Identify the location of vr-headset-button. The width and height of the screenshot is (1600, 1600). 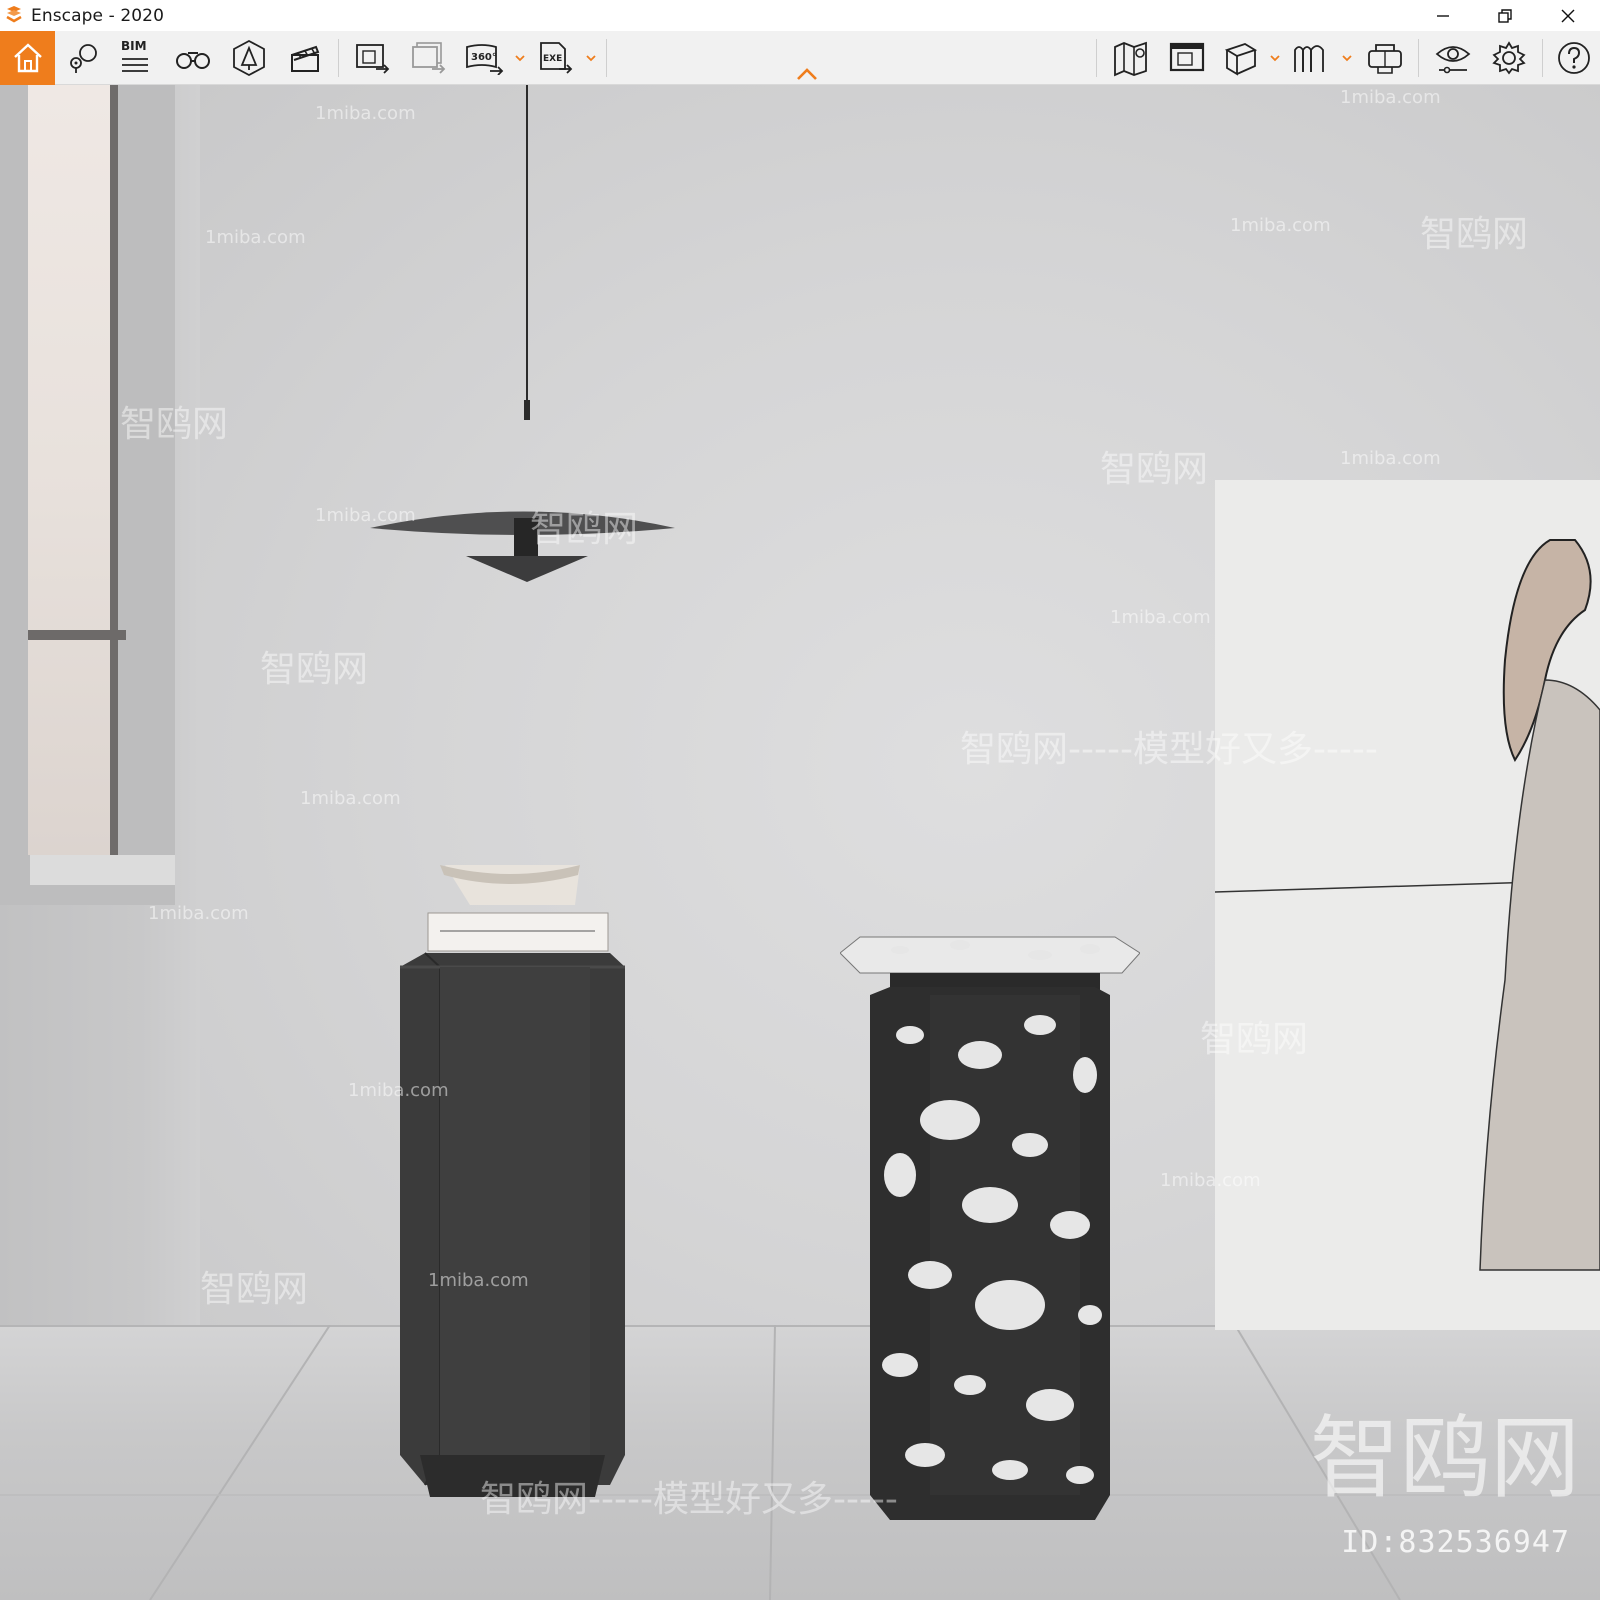
(1385, 58).